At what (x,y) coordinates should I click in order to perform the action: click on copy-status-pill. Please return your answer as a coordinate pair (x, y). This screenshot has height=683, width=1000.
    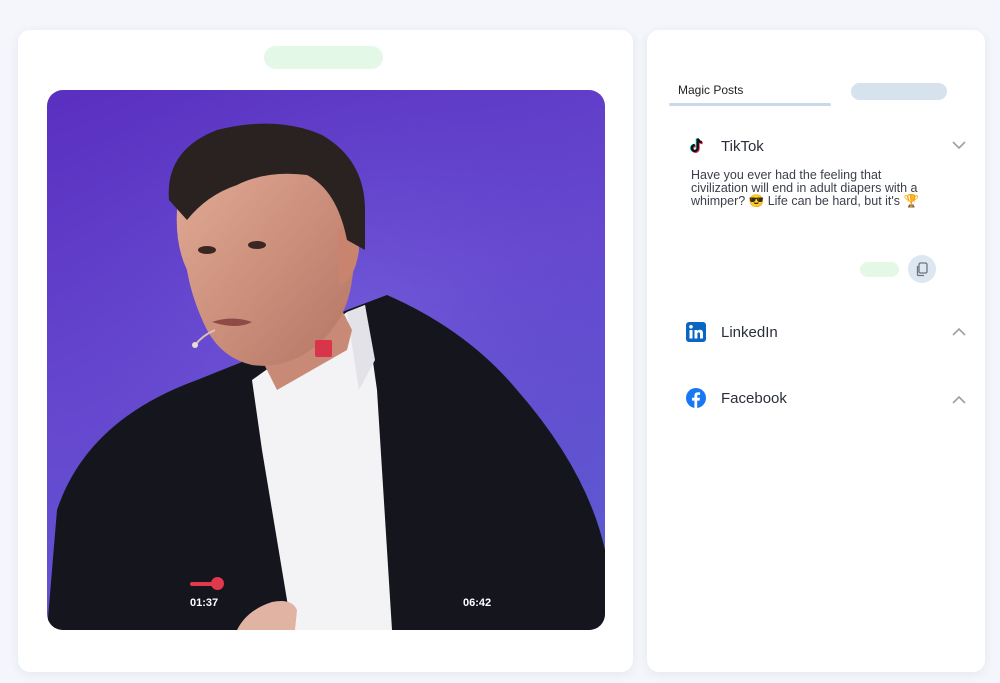
    Looking at the image, I should click on (879, 269).